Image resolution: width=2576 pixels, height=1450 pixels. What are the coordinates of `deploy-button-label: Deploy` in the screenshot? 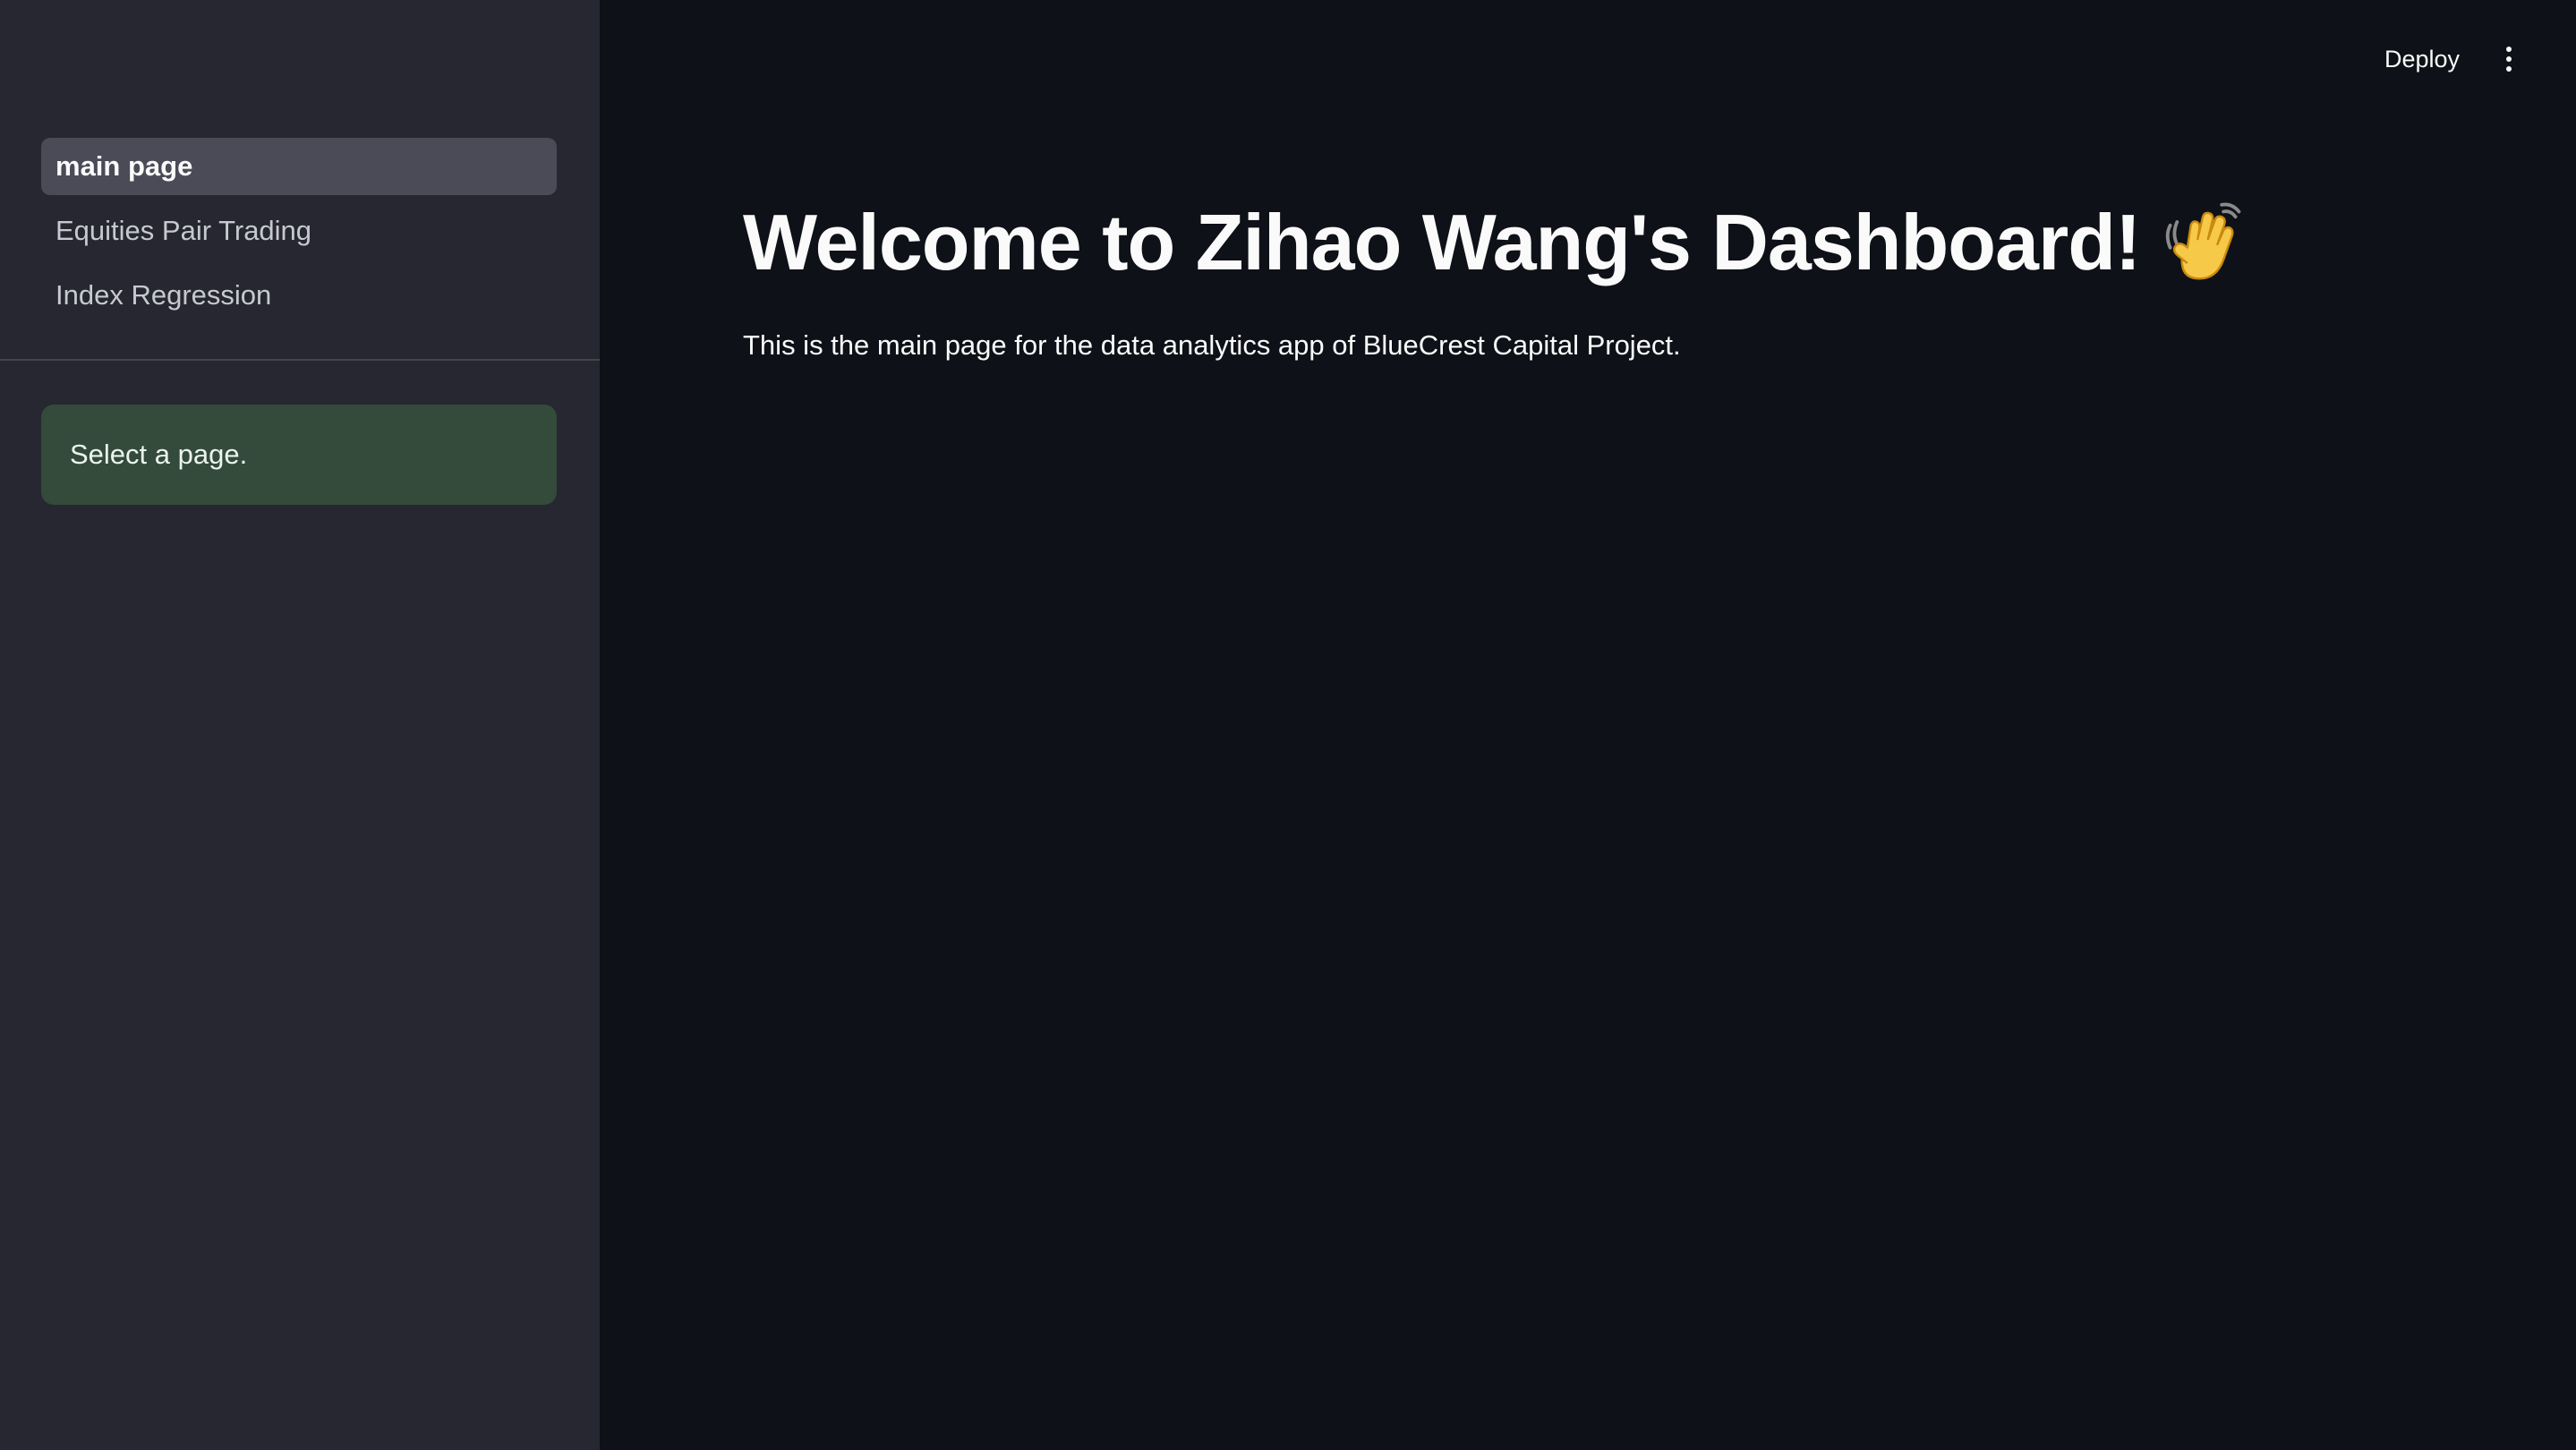 It's located at (2422, 58).